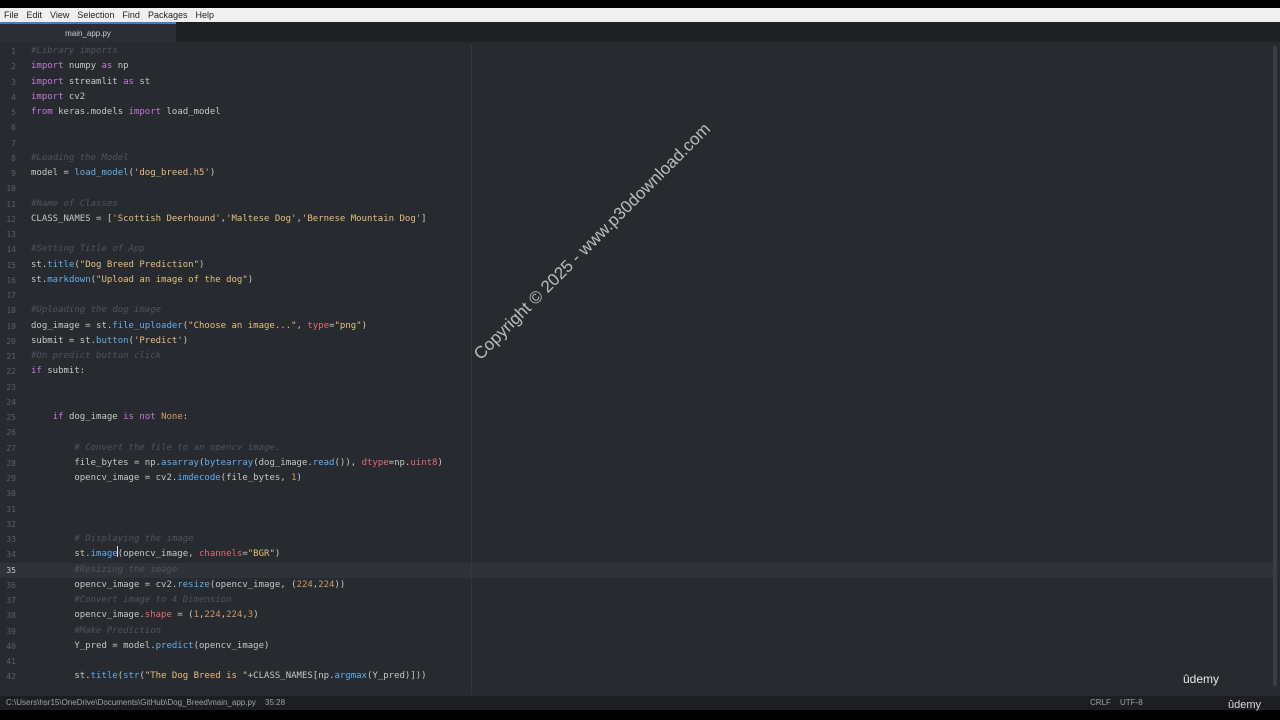 The width and height of the screenshot is (1280, 720). Describe the element at coordinates (168, 15) in the screenshot. I see `menu-packages: Packages` at that location.